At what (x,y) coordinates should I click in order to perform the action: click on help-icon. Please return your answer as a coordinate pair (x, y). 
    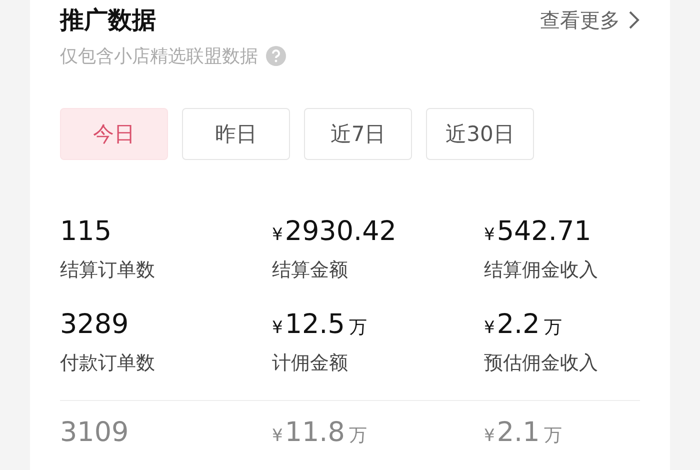
    Looking at the image, I should click on (276, 56).